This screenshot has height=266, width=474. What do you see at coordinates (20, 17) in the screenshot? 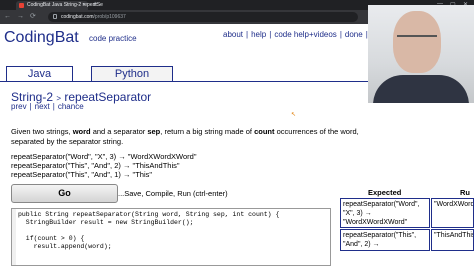
I see `forward-icon: →` at bounding box center [20, 17].